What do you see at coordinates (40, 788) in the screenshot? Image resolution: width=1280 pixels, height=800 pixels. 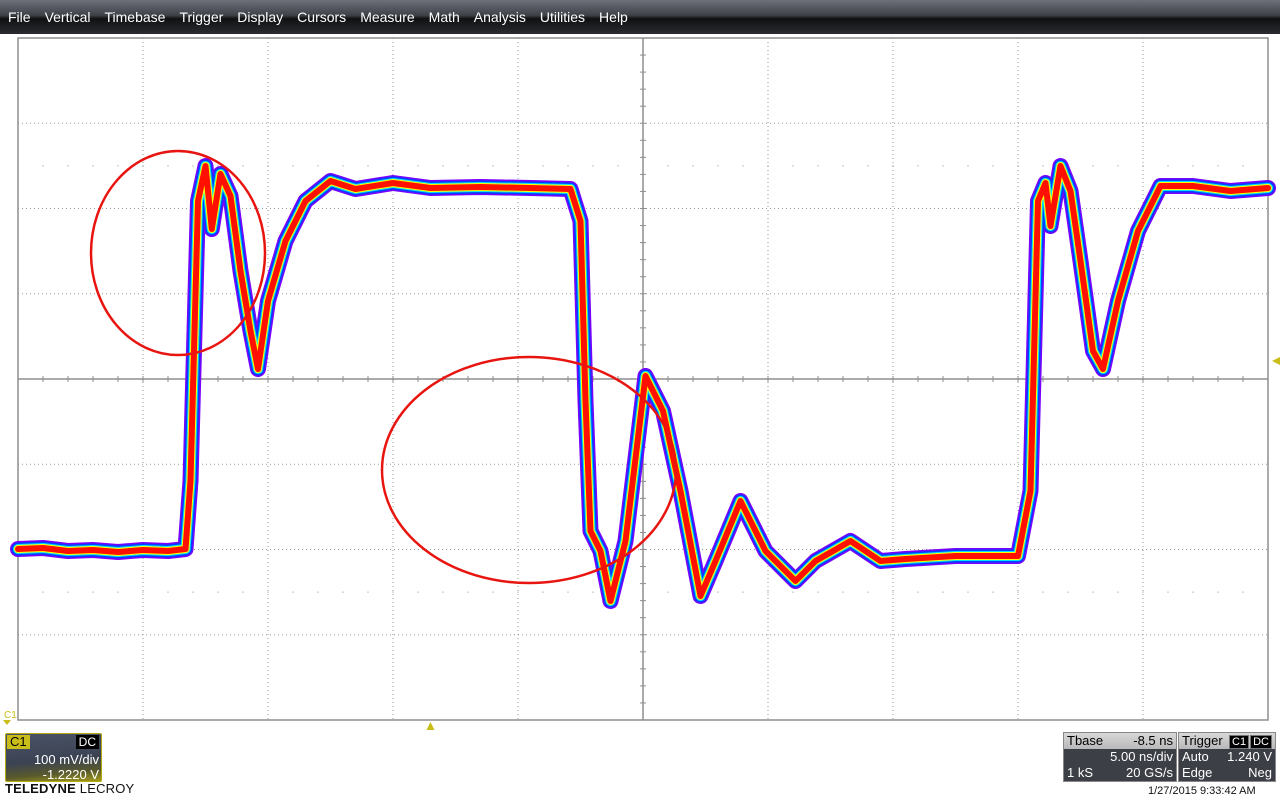 I see `brand-bold: TELEDYNE` at bounding box center [40, 788].